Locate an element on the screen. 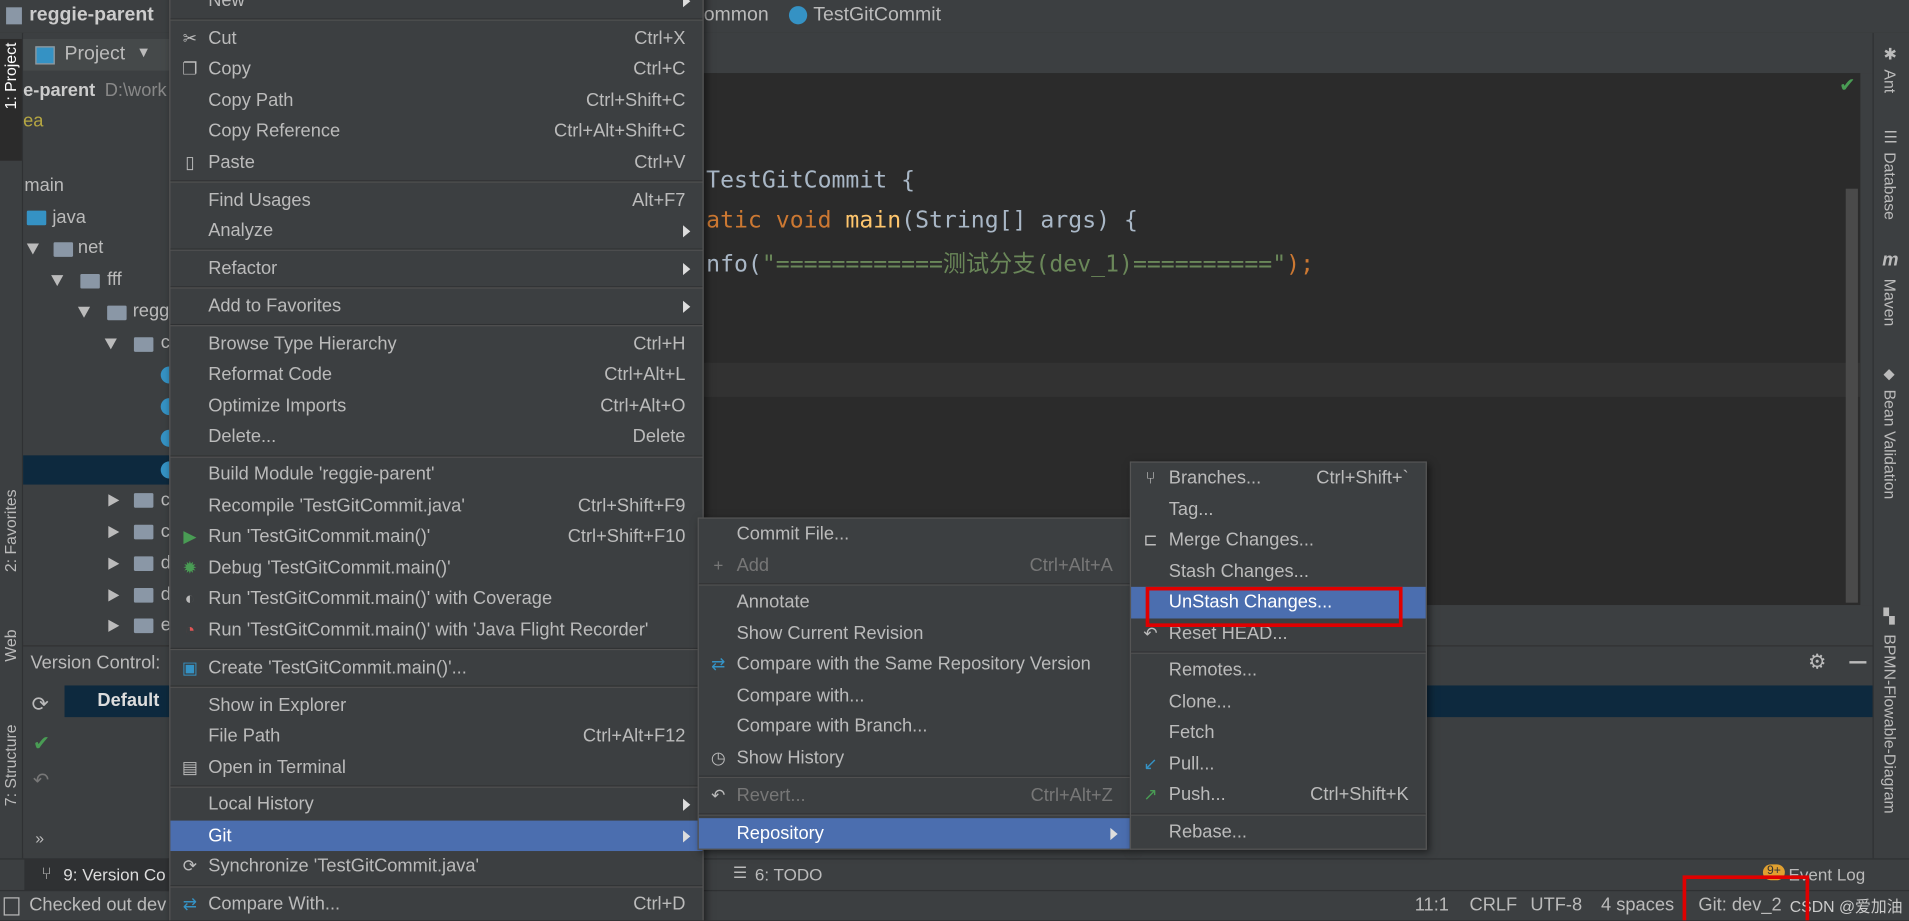  menu-item-show-current-revision: Show Current Revision is located at coordinates (914, 633).